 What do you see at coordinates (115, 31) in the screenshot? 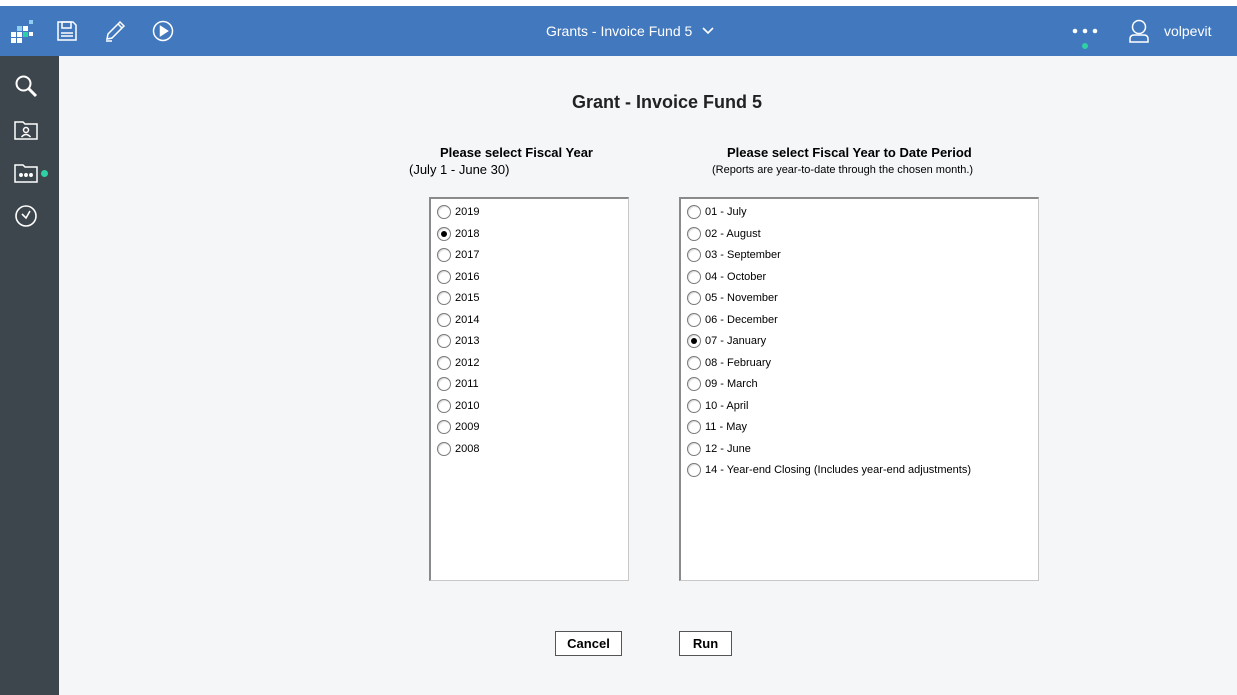
I see `edit-pencil-icon` at bounding box center [115, 31].